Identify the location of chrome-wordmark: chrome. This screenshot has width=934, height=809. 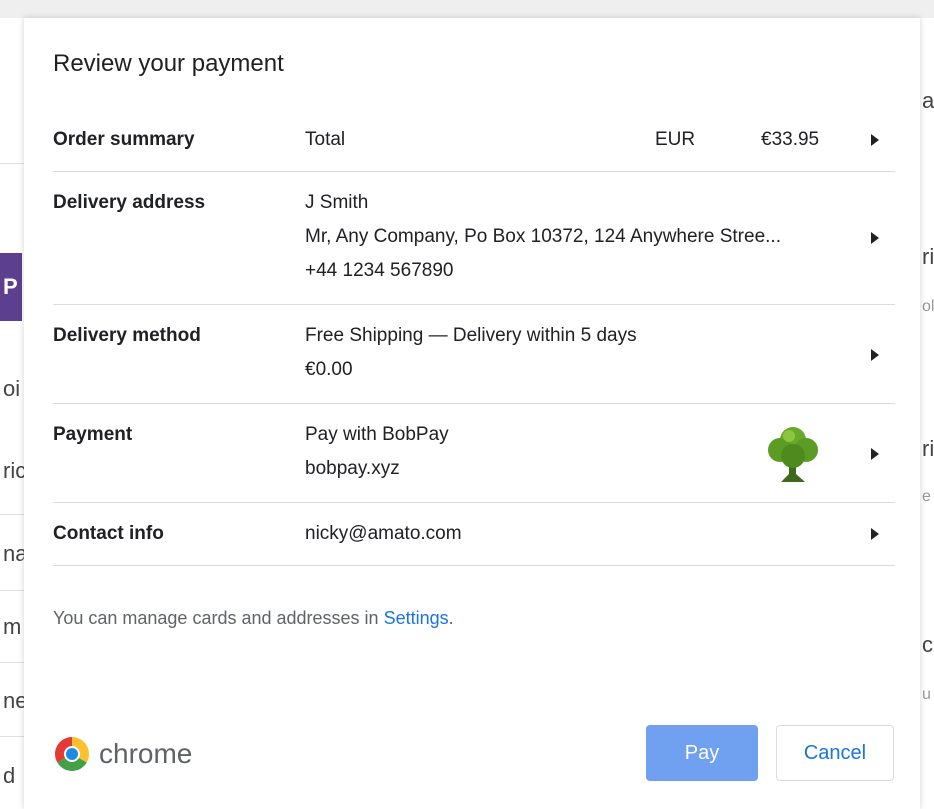
(146, 753).